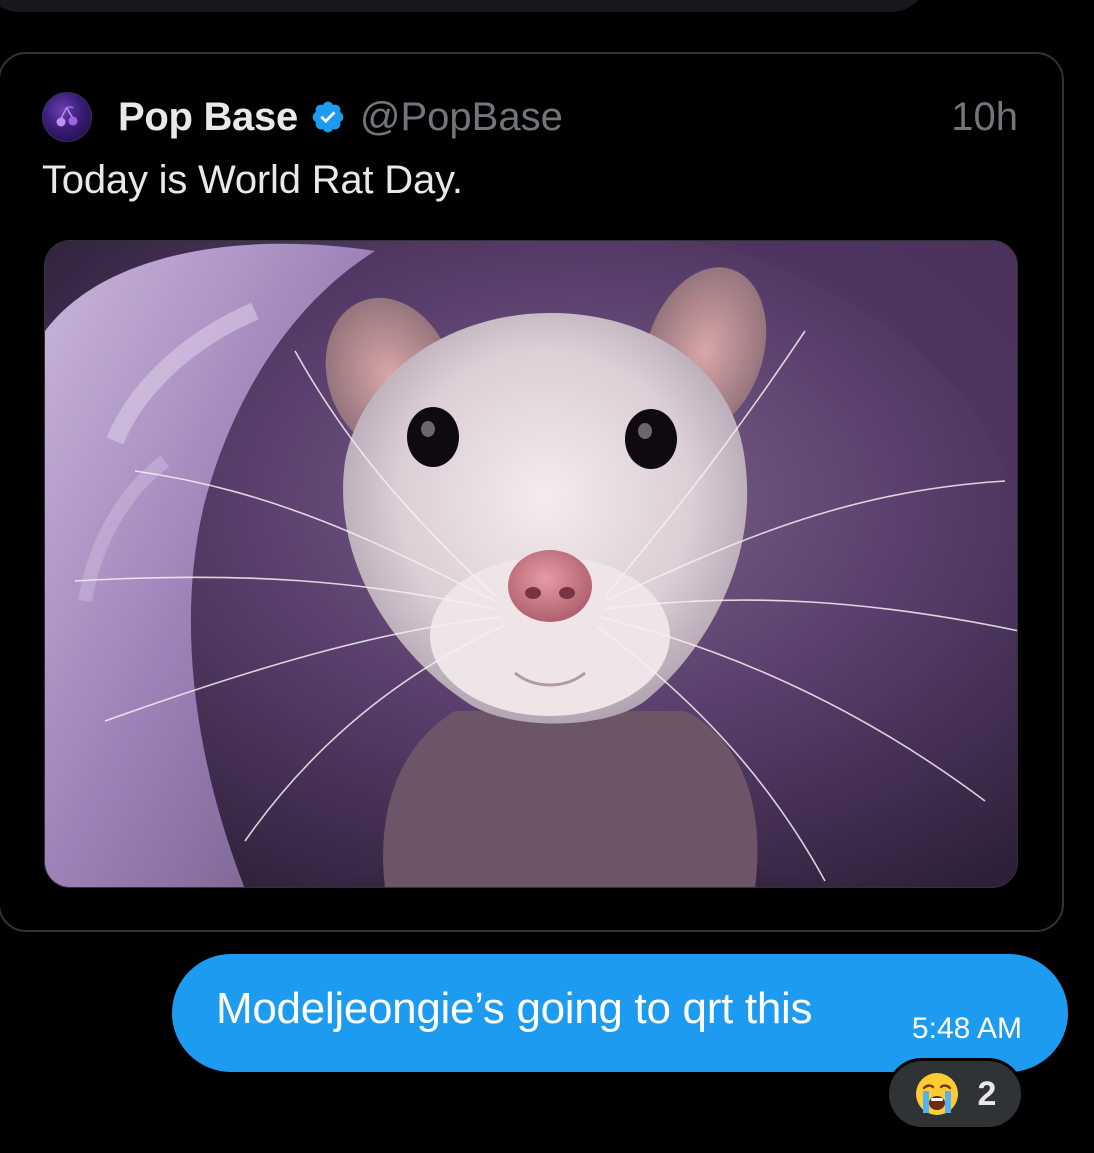 The width and height of the screenshot is (1094, 1153). Describe the element at coordinates (966, 1028) in the screenshot. I see `message-timestamp: 5:48 AM` at that location.